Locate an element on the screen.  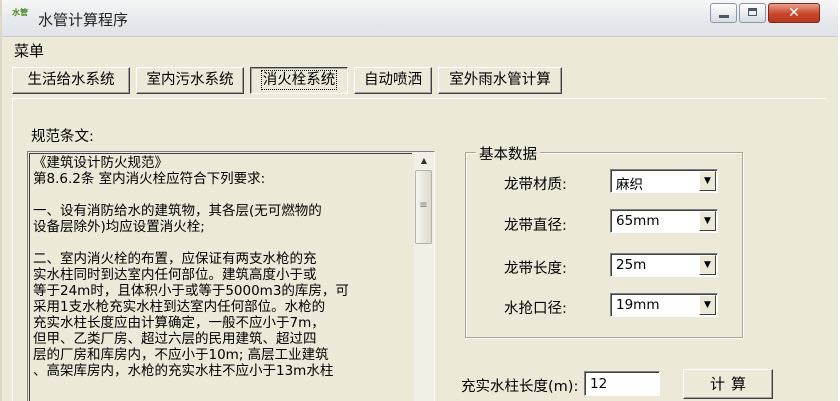
minimize-icon is located at coordinates (724, 16).